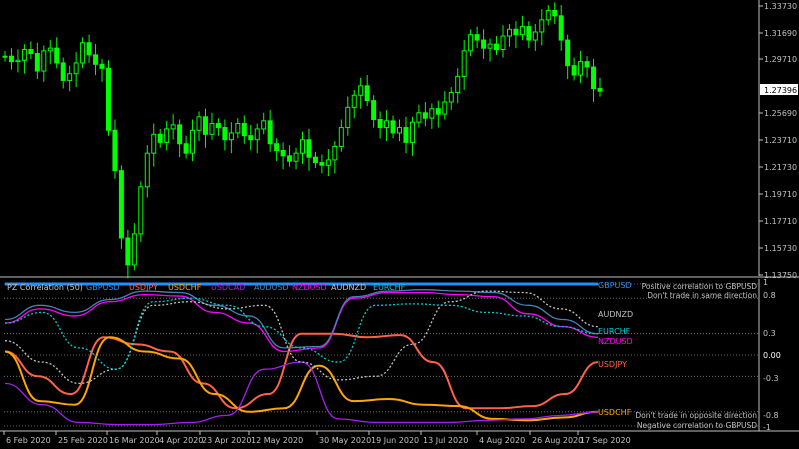  I want to click on price-axis-label: 1.23710, so click(780, 140).